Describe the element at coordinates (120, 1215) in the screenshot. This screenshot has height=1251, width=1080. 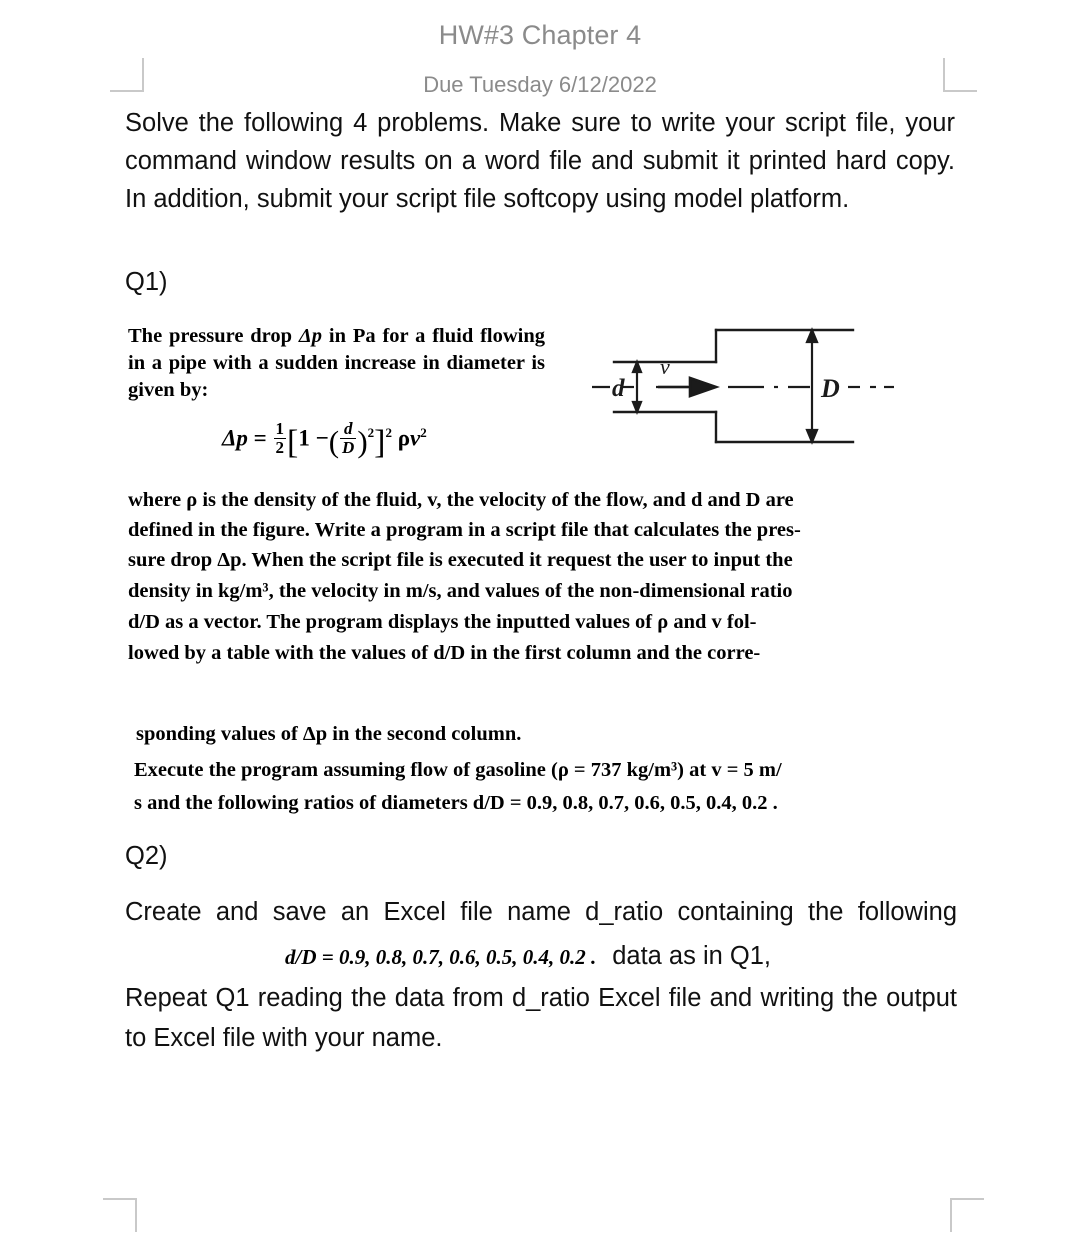
I see `crop-mark-bottom-left` at that location.